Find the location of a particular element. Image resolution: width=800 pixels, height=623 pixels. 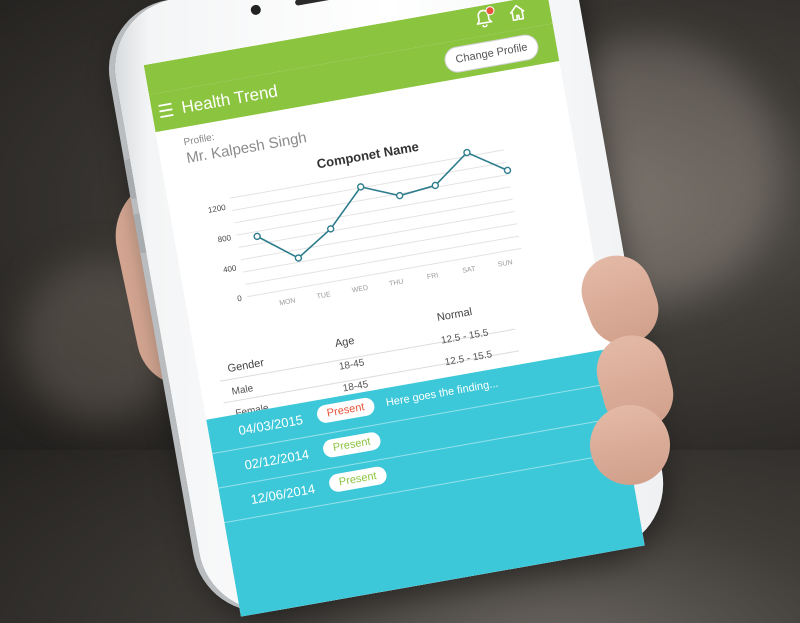

notification-dot is located at coordinates (490, 10).